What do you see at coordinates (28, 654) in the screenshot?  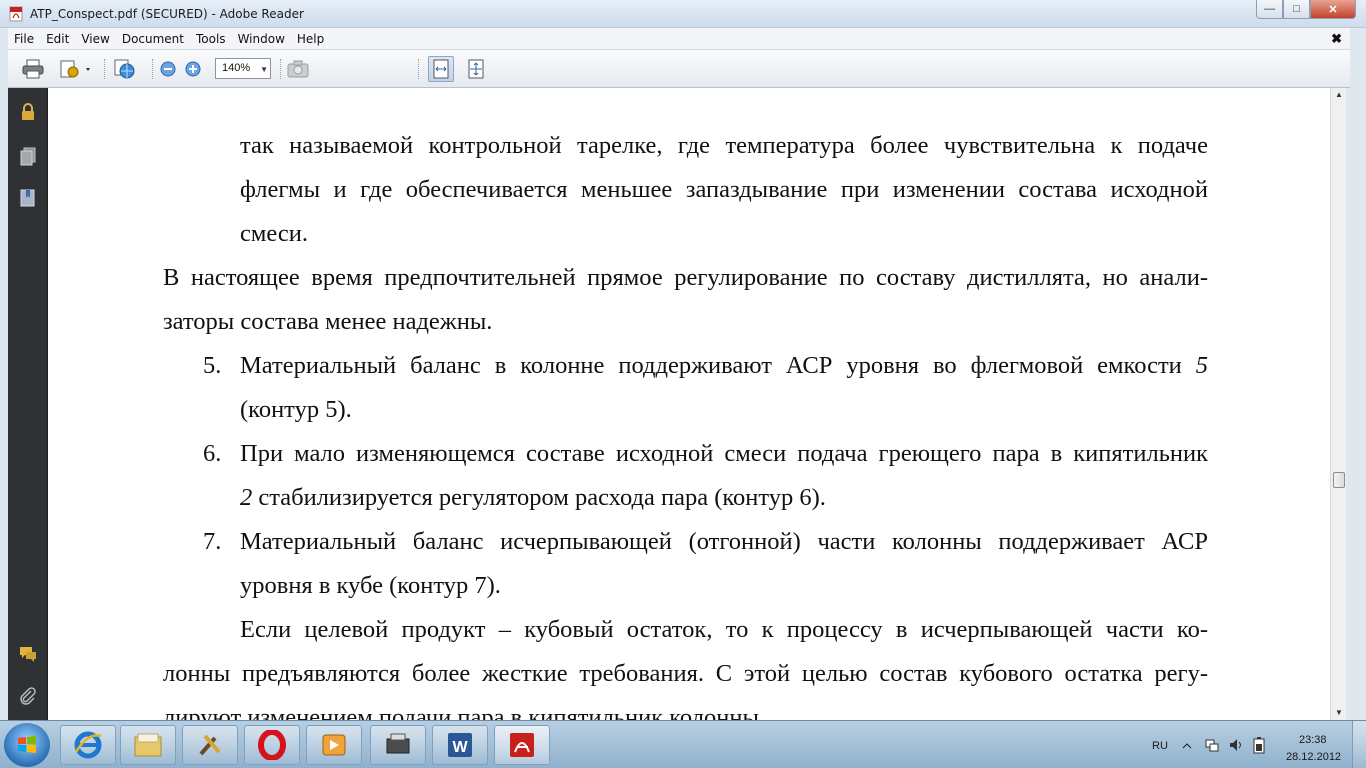 I see `comments-icon` at bounding box center [28, 654].